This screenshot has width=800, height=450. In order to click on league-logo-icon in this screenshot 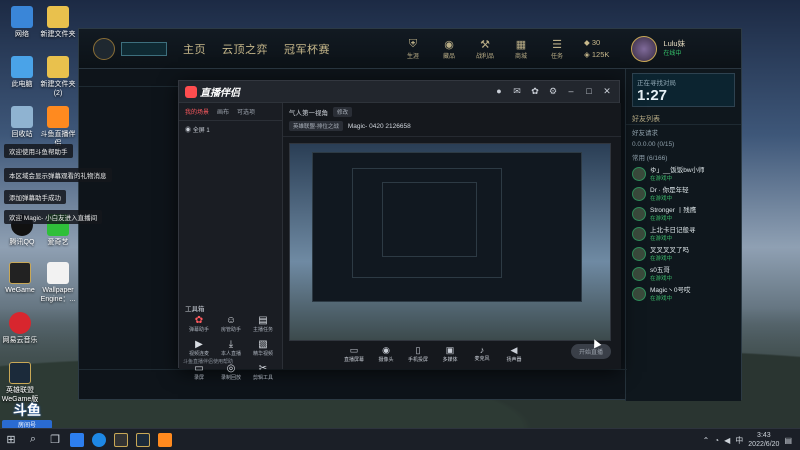, I will do `click(104, 48)`.